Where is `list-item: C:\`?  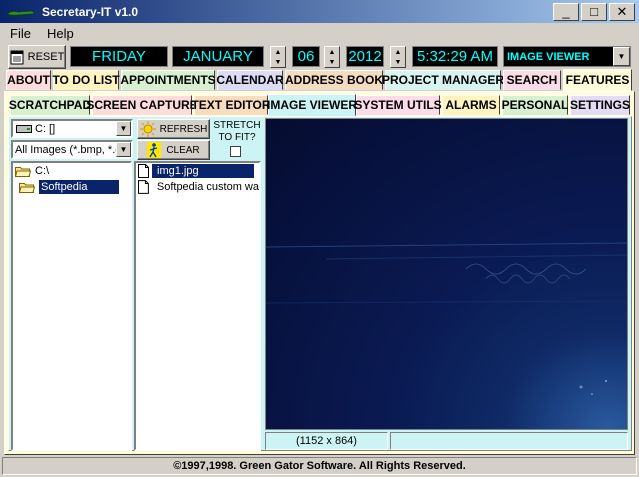 list-item: C:\ is located at coordinates (71, 171).